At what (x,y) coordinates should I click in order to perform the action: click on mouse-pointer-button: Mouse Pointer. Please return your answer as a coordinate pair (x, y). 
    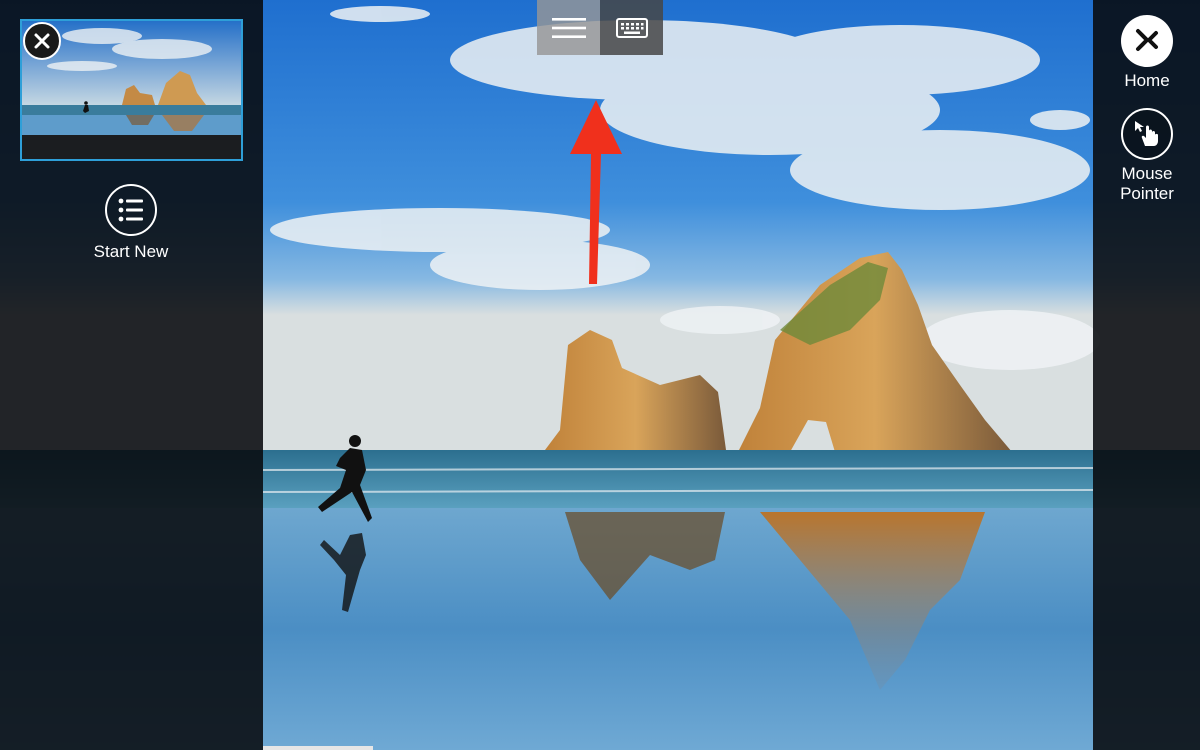
    Looking at the image, I should click on (1147, 156).